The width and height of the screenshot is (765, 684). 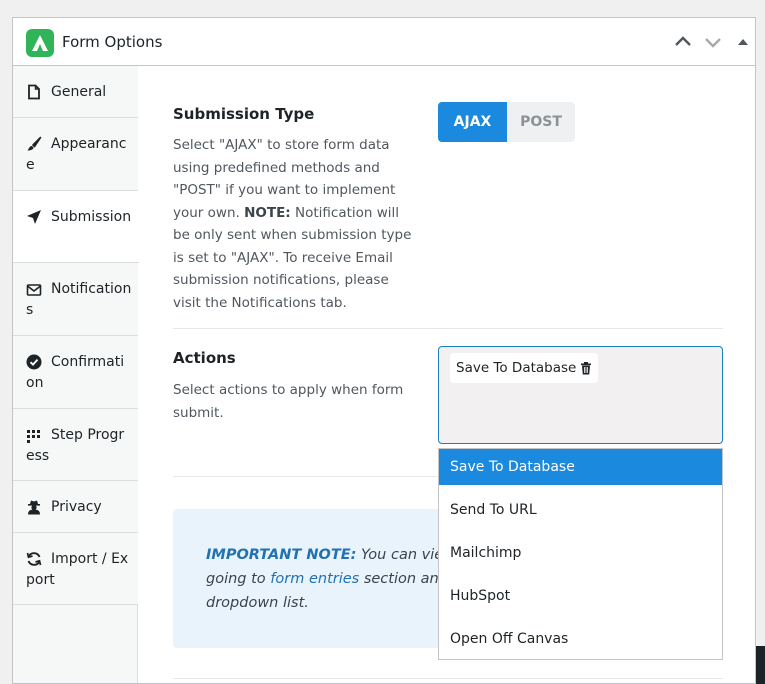 I want to click on option-save-to-database: Save To Database, so click(x=580, y=467).